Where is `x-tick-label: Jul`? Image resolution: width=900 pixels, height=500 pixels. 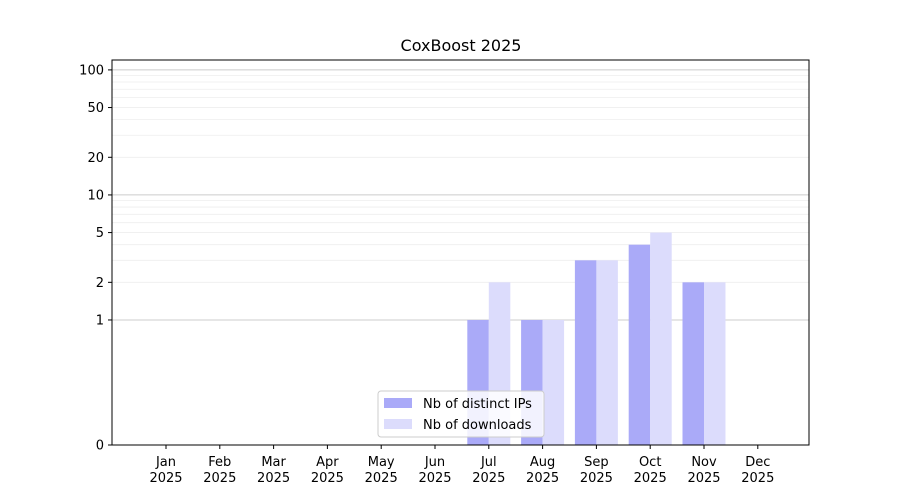 x-tick-label: Jul is located at coordinates (488, 462).